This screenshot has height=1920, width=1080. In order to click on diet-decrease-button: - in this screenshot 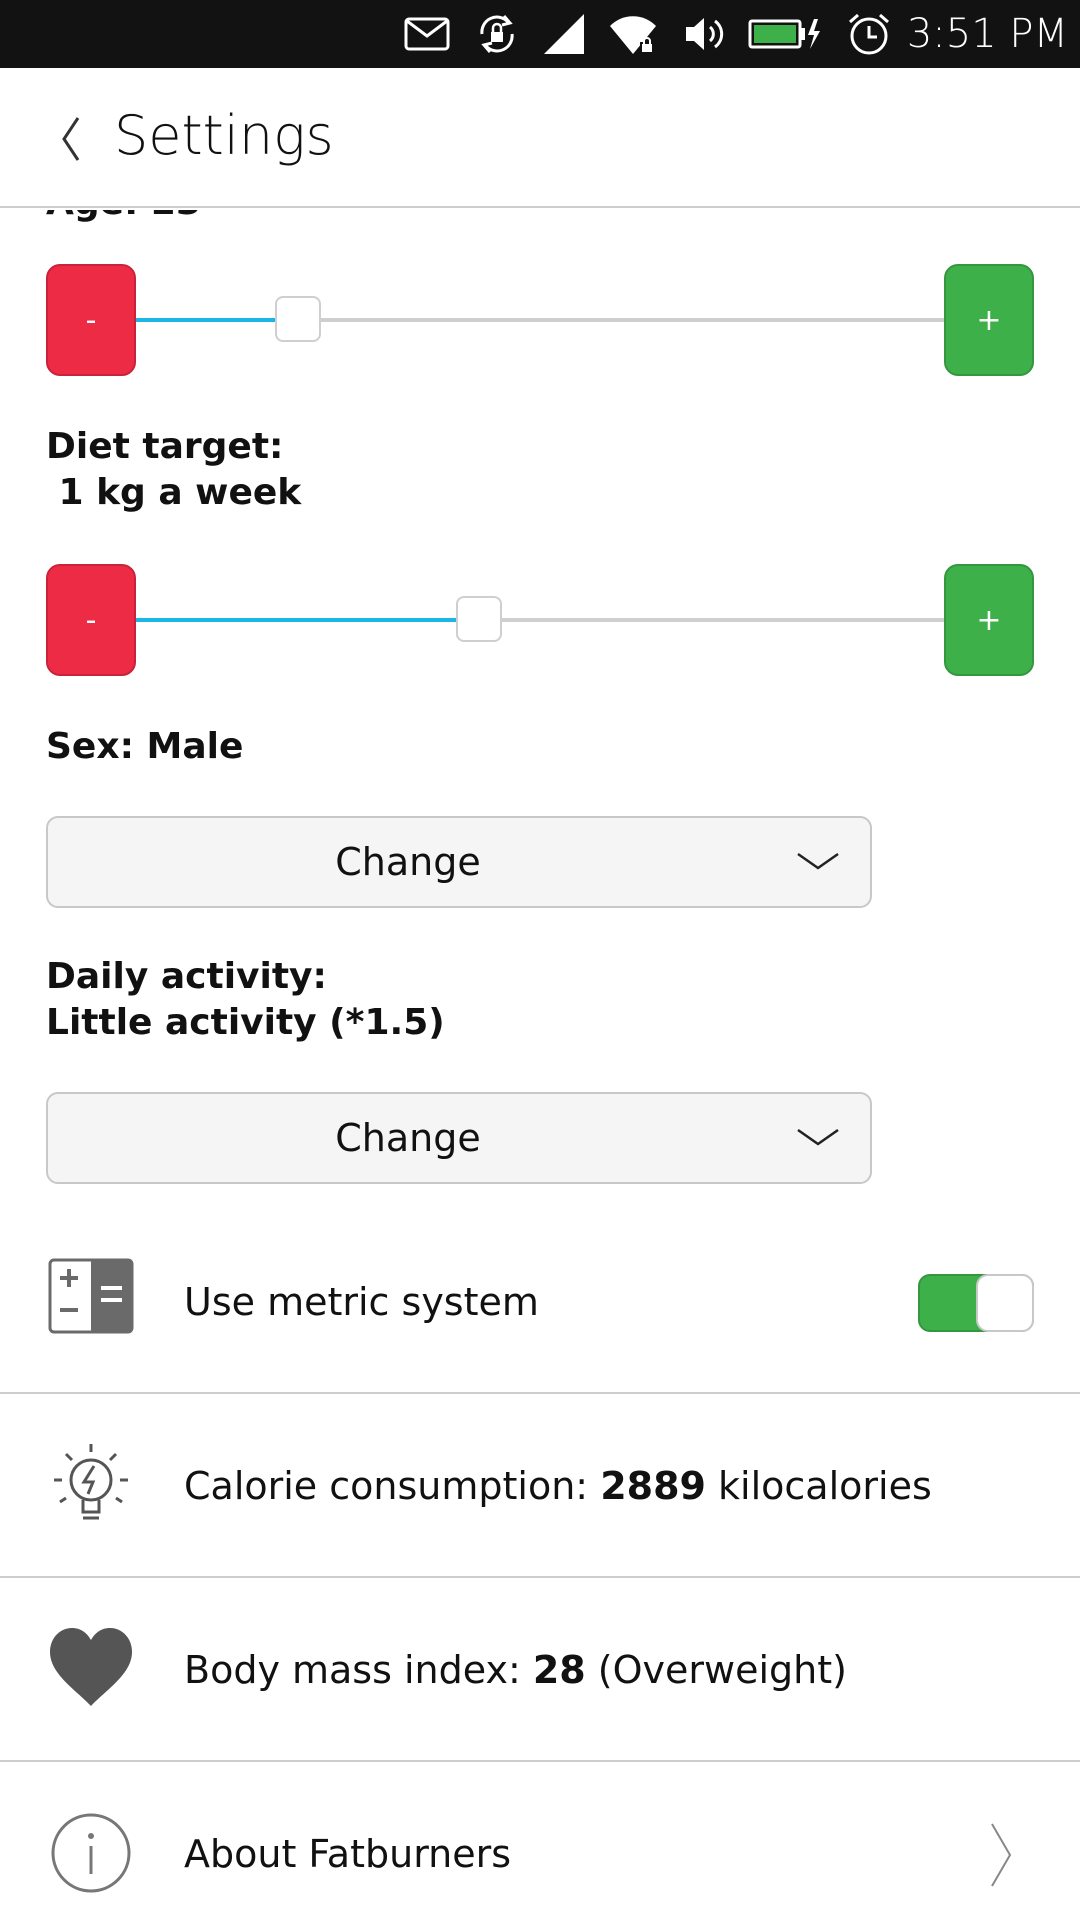, I will do `click(91, 620)`.